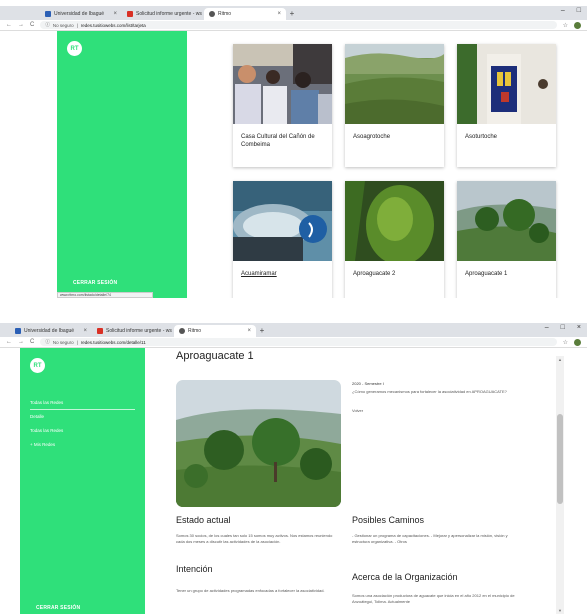  What do you see at coordinates (215, 356) in the screenshot?
I see `page-title: Aproaguacate 1` at bounding box center [215, 356].